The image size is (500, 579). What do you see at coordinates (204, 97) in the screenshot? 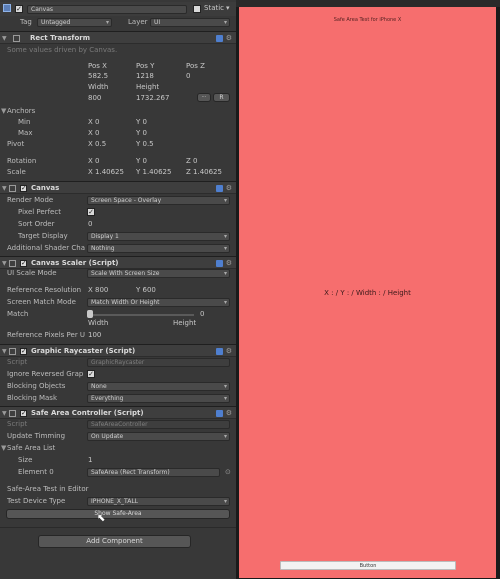
I see `blueprint-button: ⋯` at bounding box center [204, 97].